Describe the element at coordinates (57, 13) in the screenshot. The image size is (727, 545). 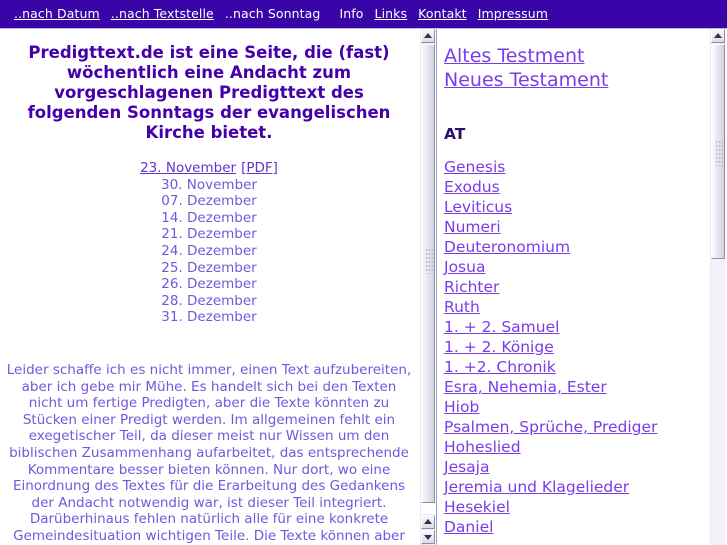
I see `nav-item-nach-datum: ..nach Datum` at that location.